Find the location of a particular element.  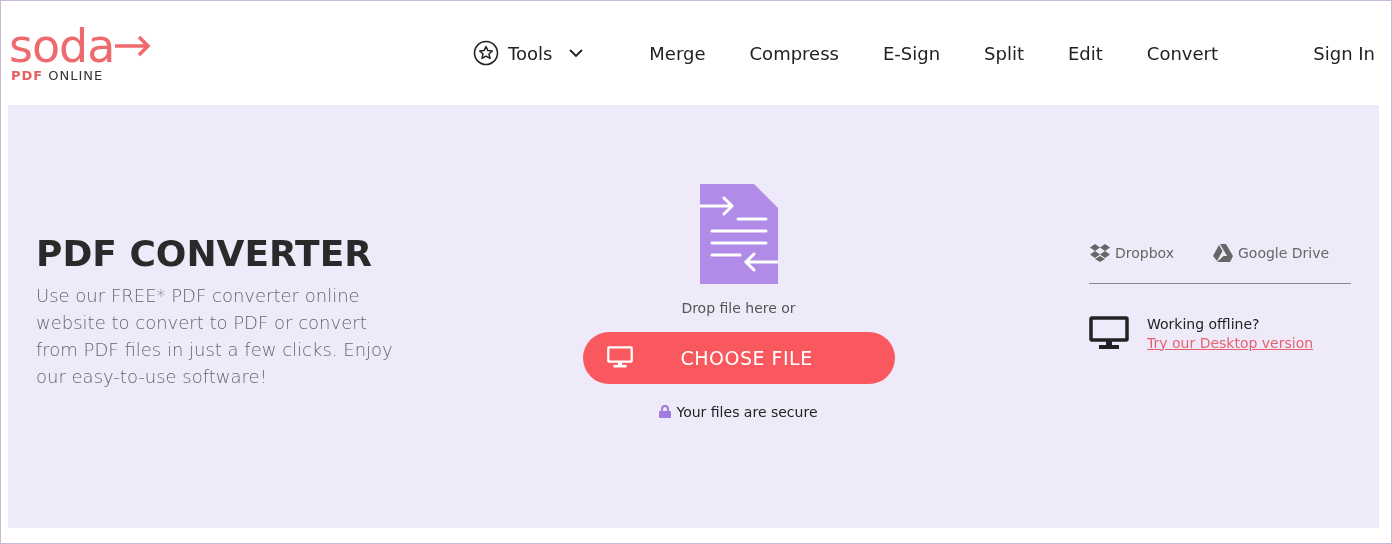

nav-link: E-Sign is located at coordinates (911, 53).